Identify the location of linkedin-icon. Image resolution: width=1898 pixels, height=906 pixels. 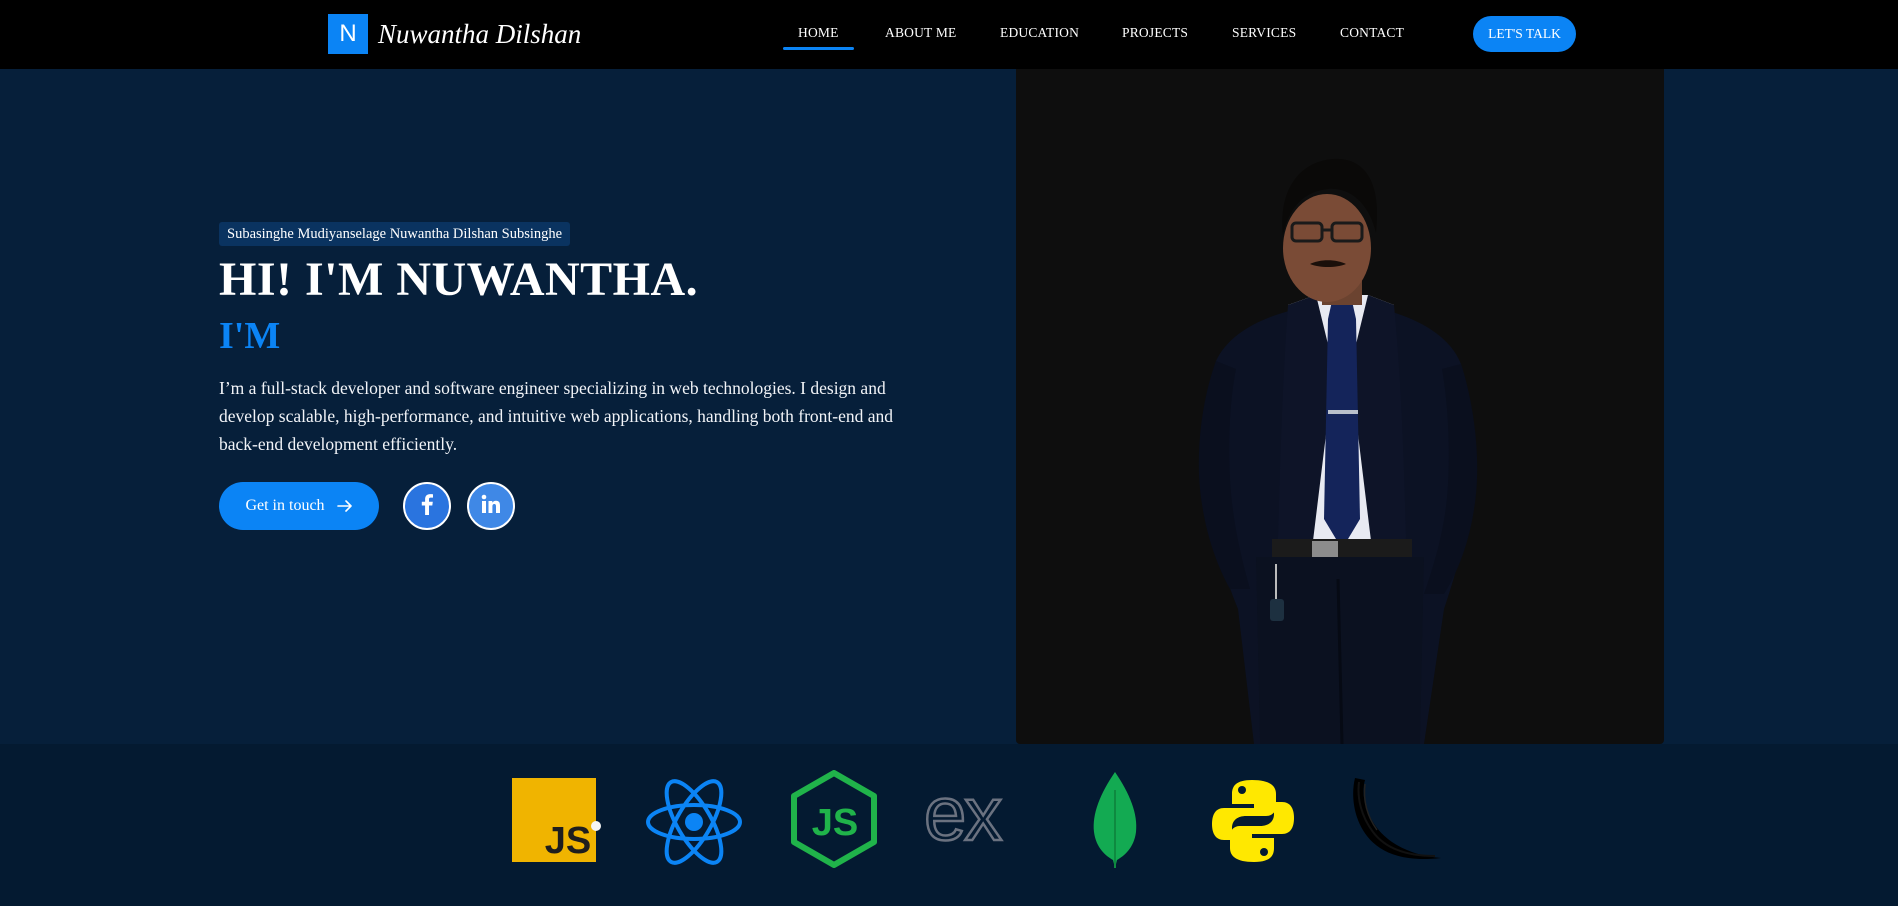
(491, 506).